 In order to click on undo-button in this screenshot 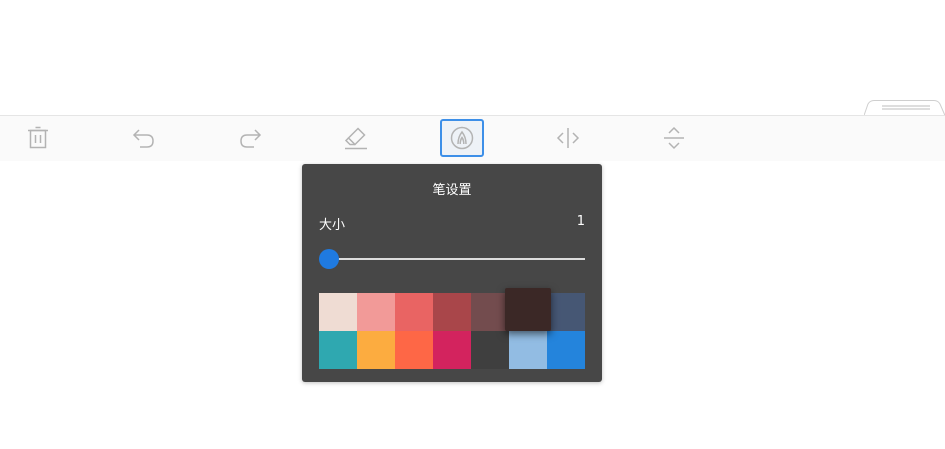, I will do `click(144, 138)`.